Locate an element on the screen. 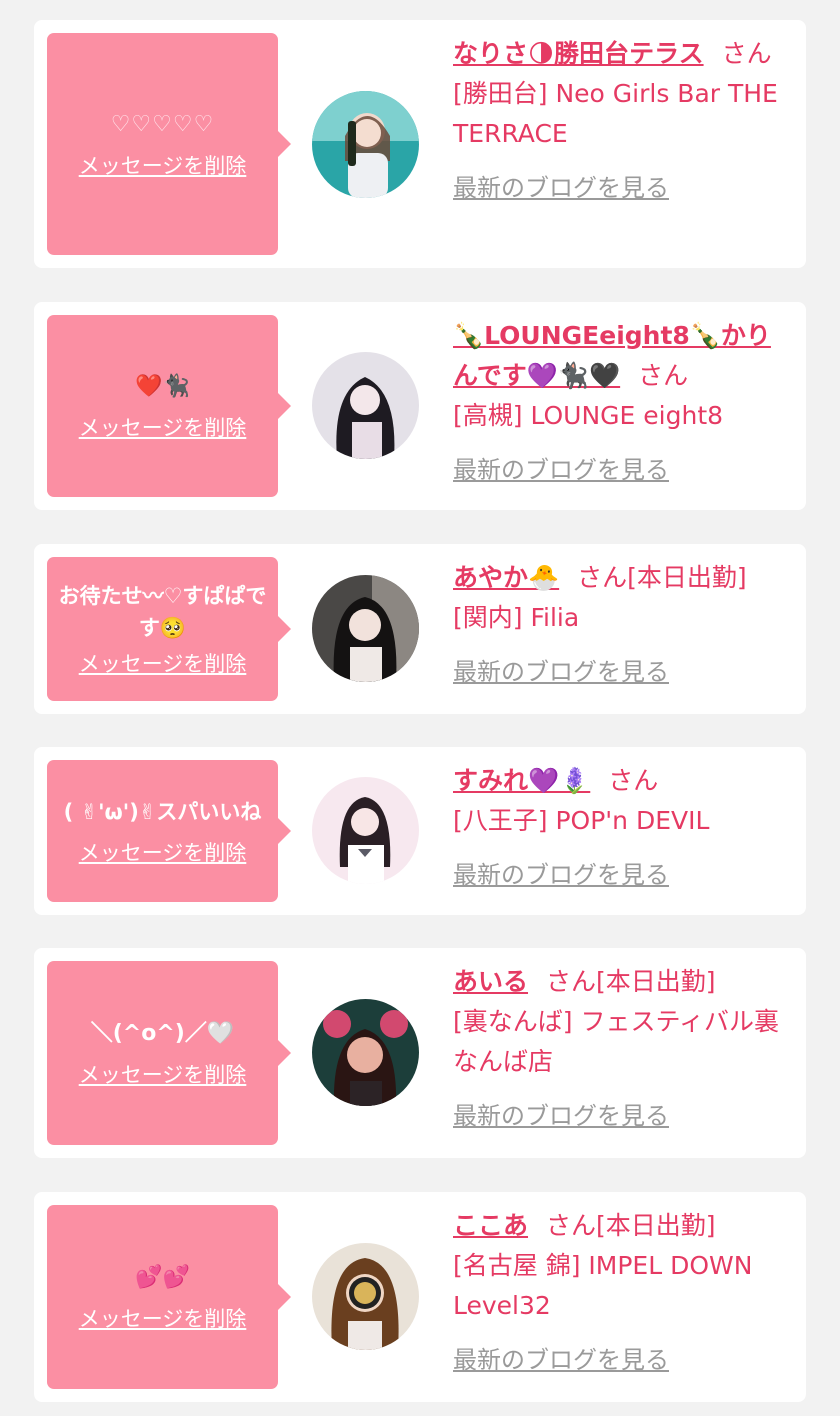 The width and height of the screenshot is (840, 1416). message-bubble: ( ✌︎'ω')✌︎スパいいね メッセージを削除 is located at coordinates (169, 831).